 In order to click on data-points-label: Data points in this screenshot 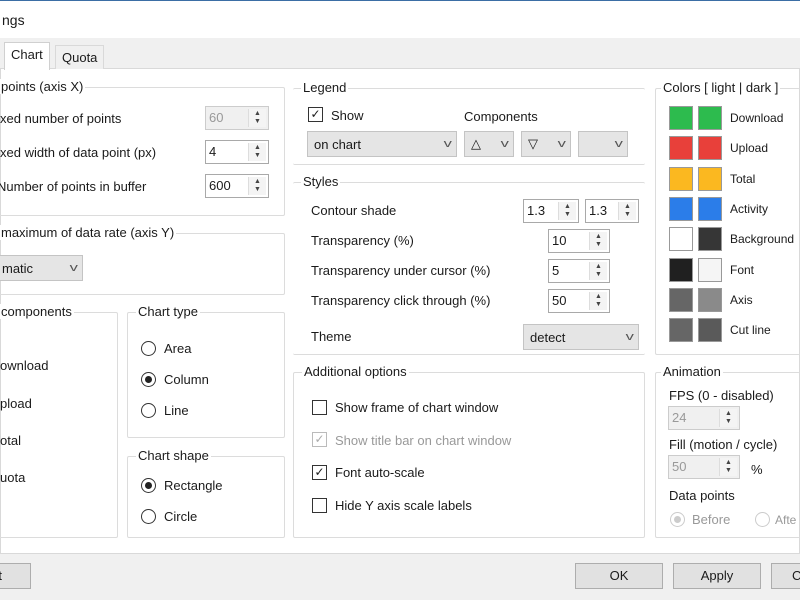, I will do `click(702, 495)`.